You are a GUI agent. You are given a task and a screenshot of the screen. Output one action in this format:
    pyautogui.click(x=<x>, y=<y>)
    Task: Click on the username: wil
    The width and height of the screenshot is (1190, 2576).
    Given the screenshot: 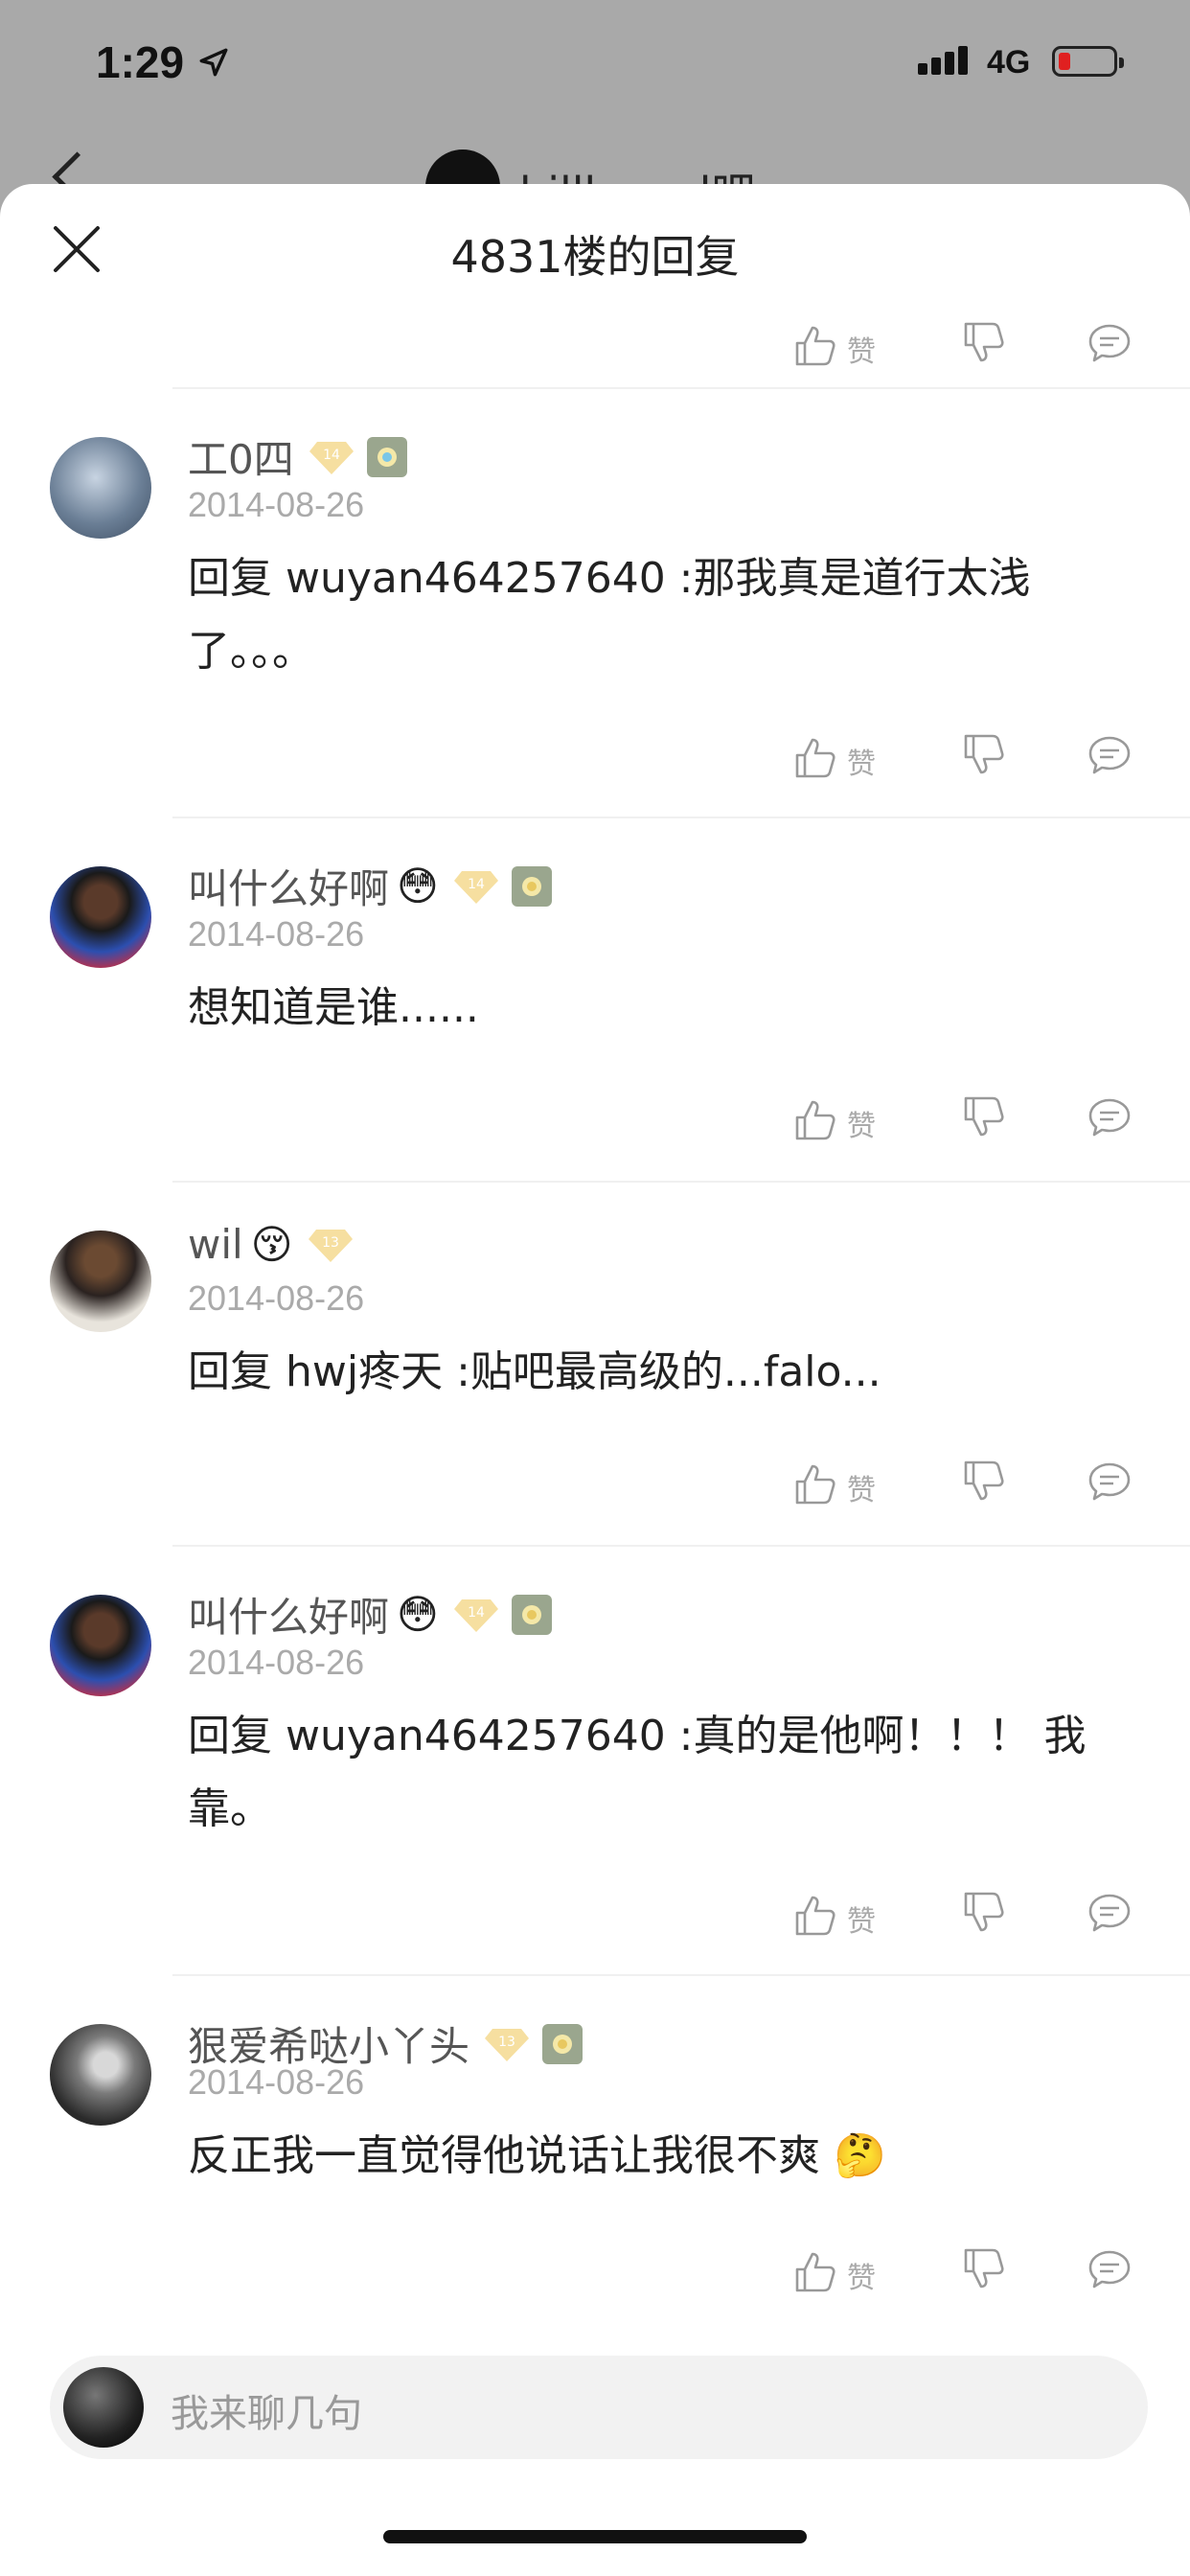 What is the action you would take?
    pyautogui.click(x=216, y=1244)
    